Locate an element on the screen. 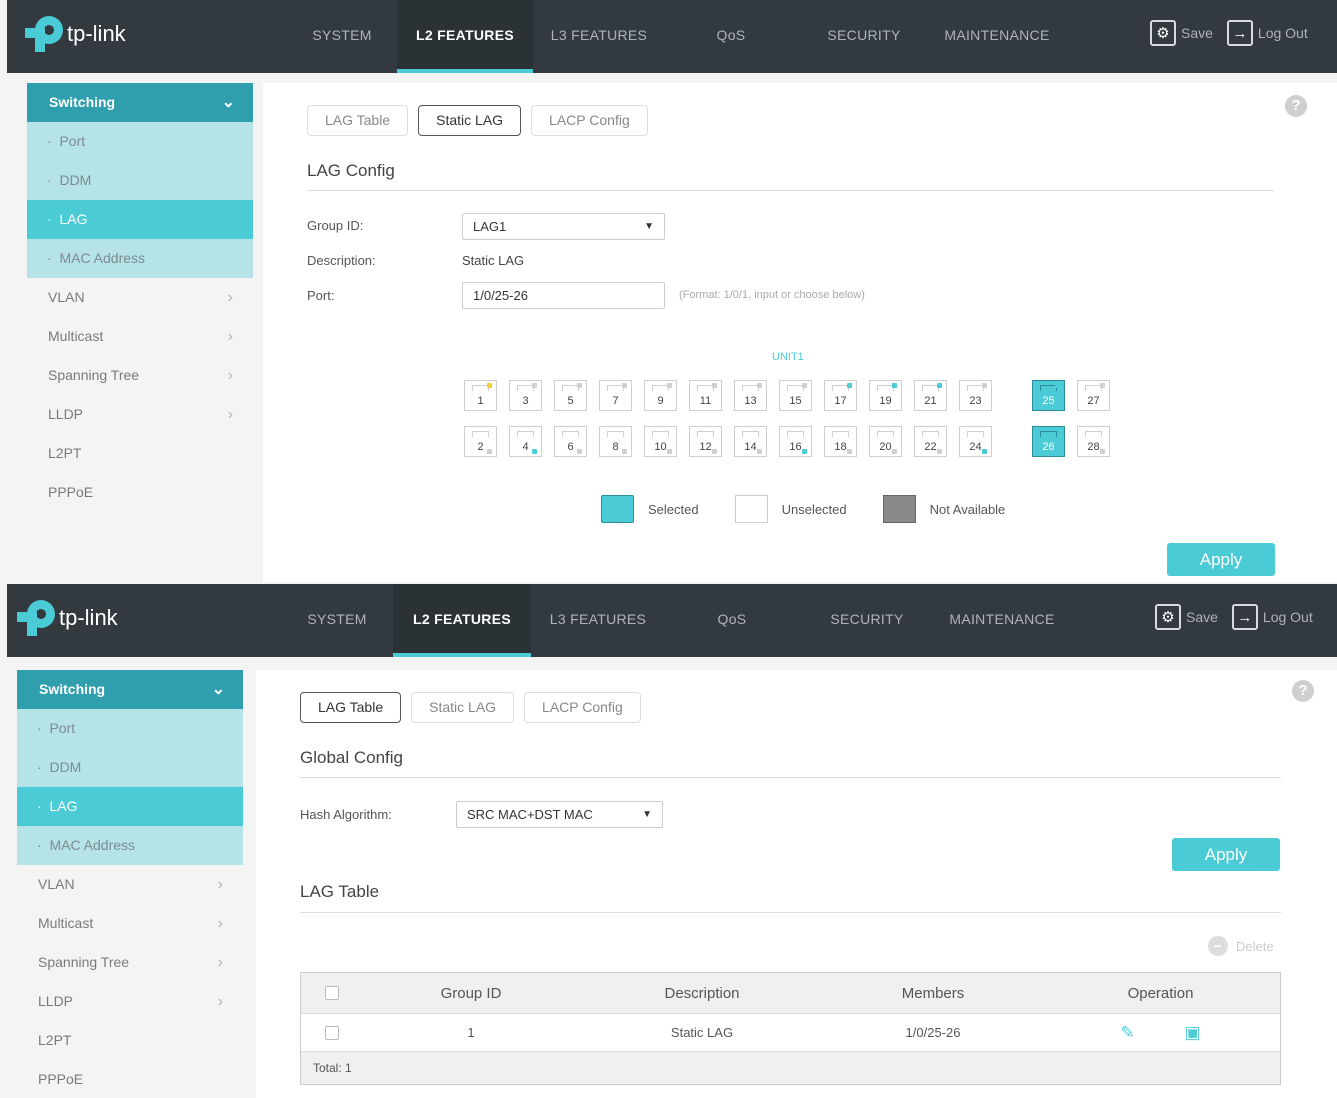 Image resolution: width=1337 pixels, height=1098 pixels. row-checkbox is located at coordinates (332, 1032).